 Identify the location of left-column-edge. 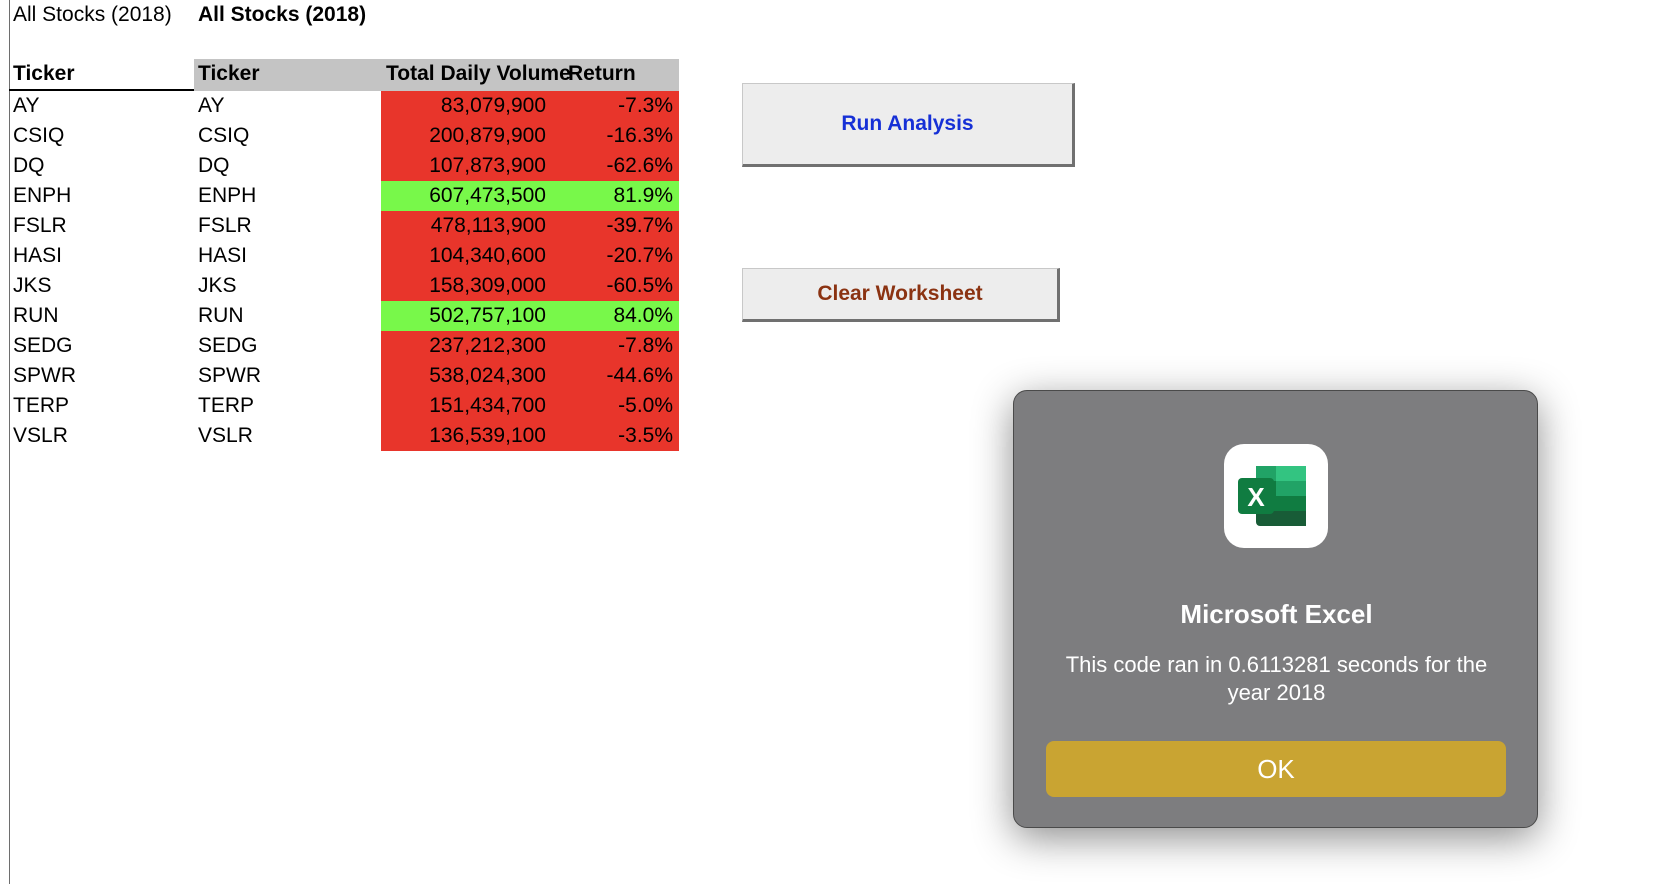
(5, 442).